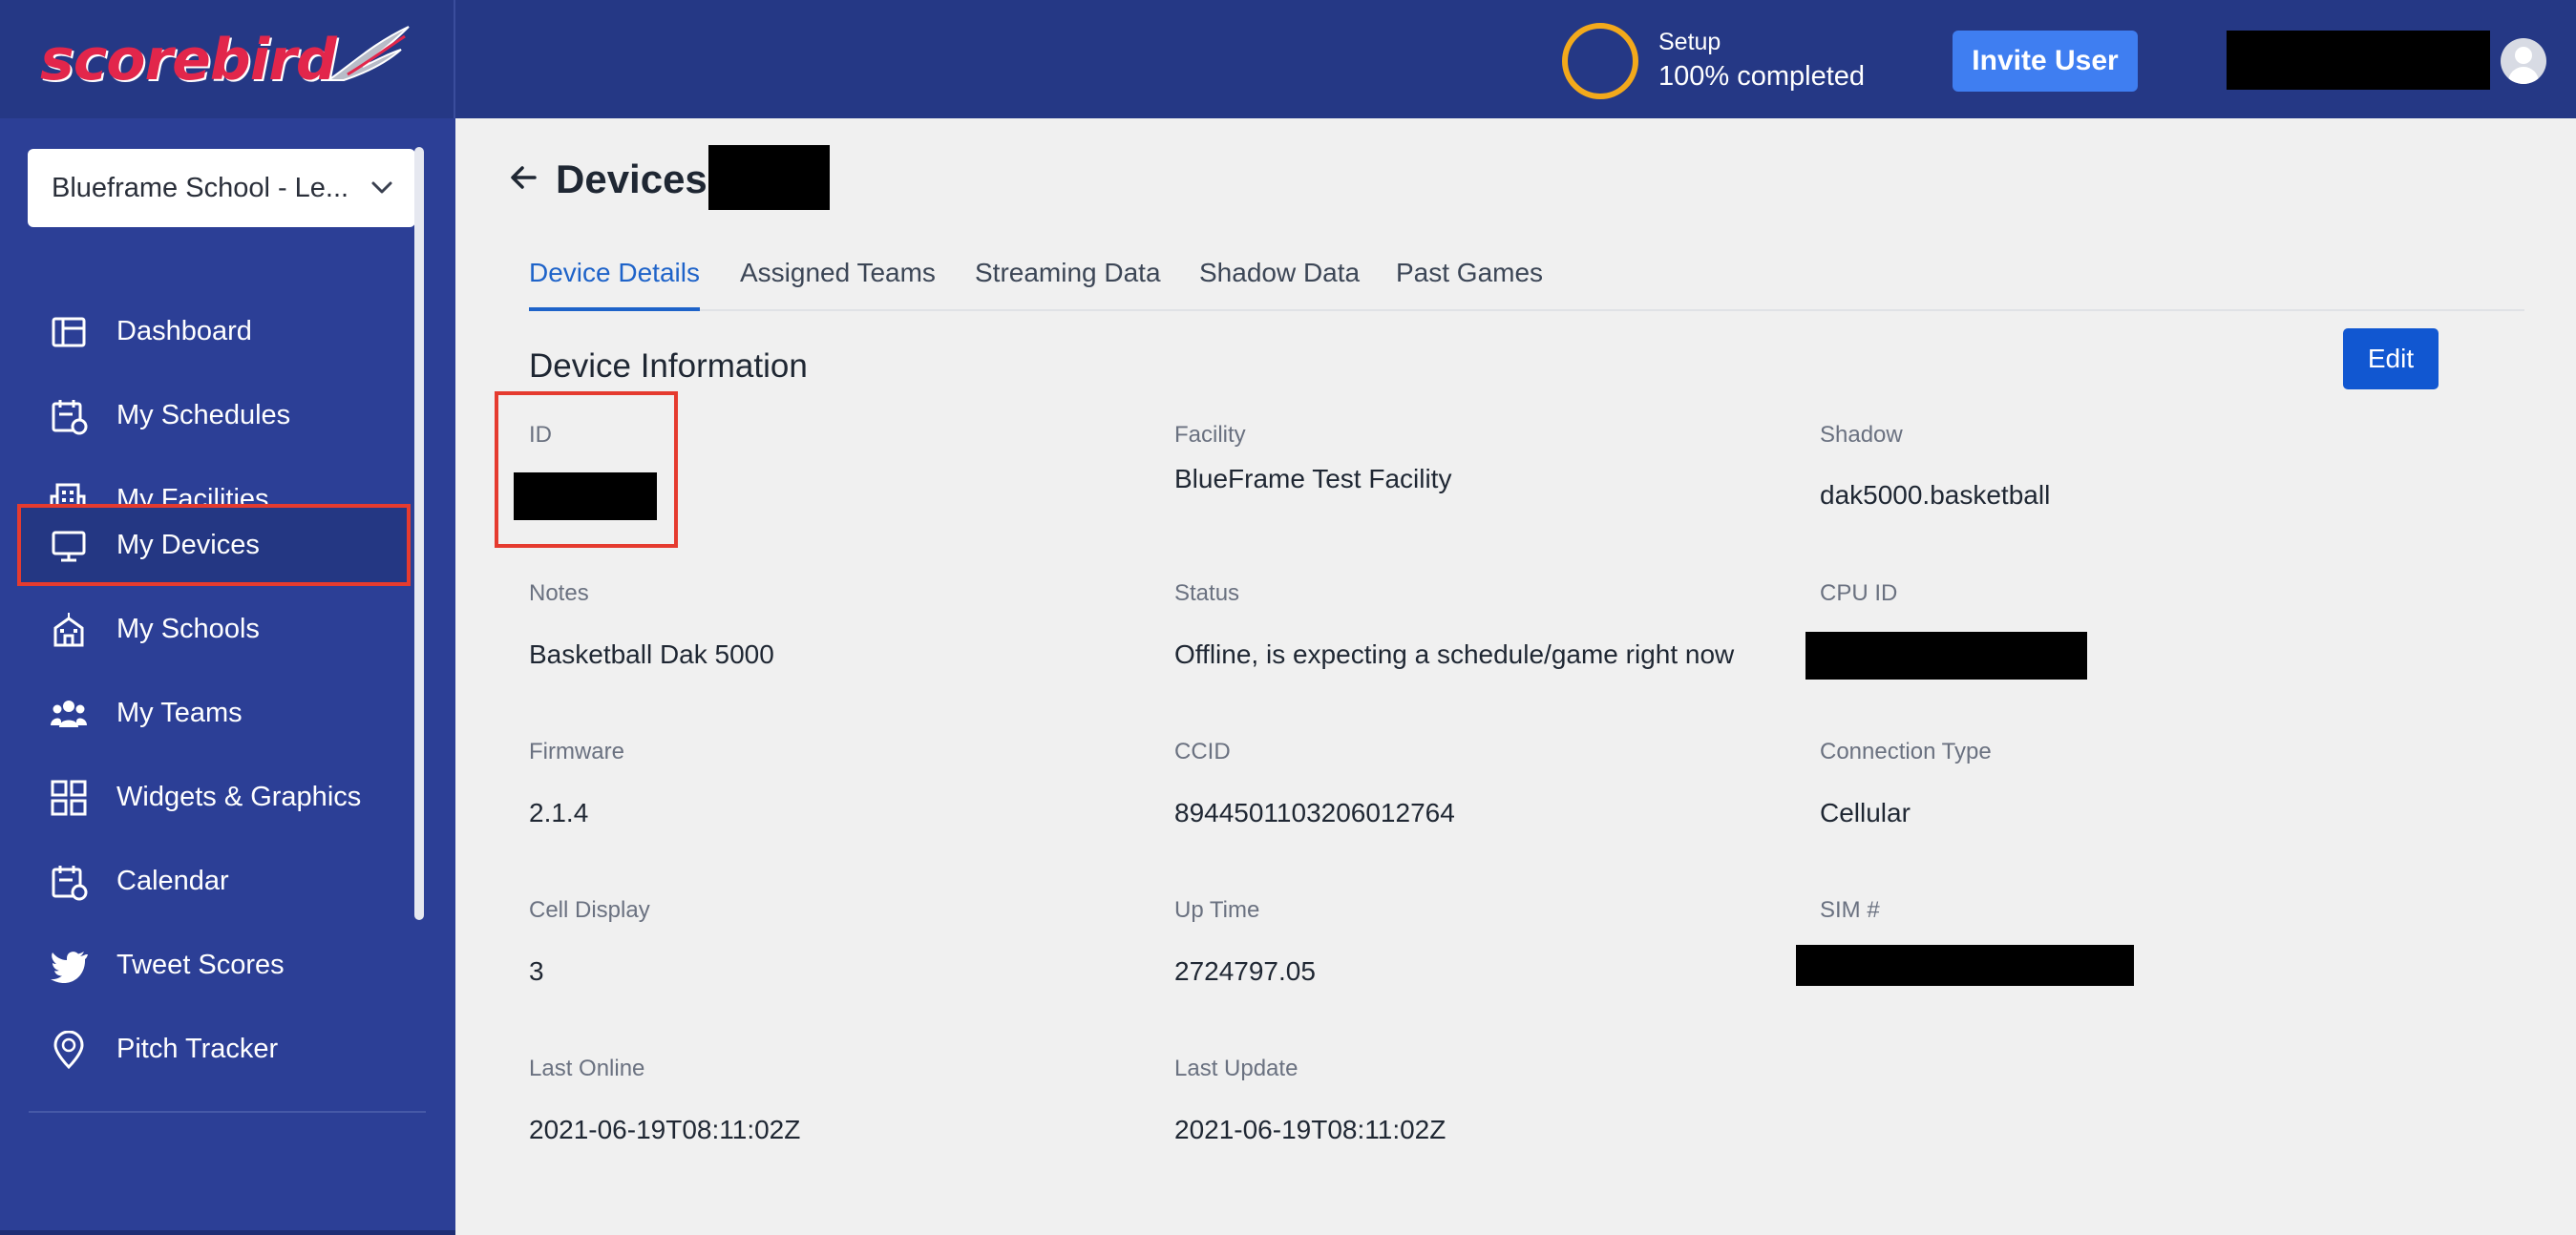  I want to click on sidebar-item-my-schedules: My Schedules, so click(214, 415).